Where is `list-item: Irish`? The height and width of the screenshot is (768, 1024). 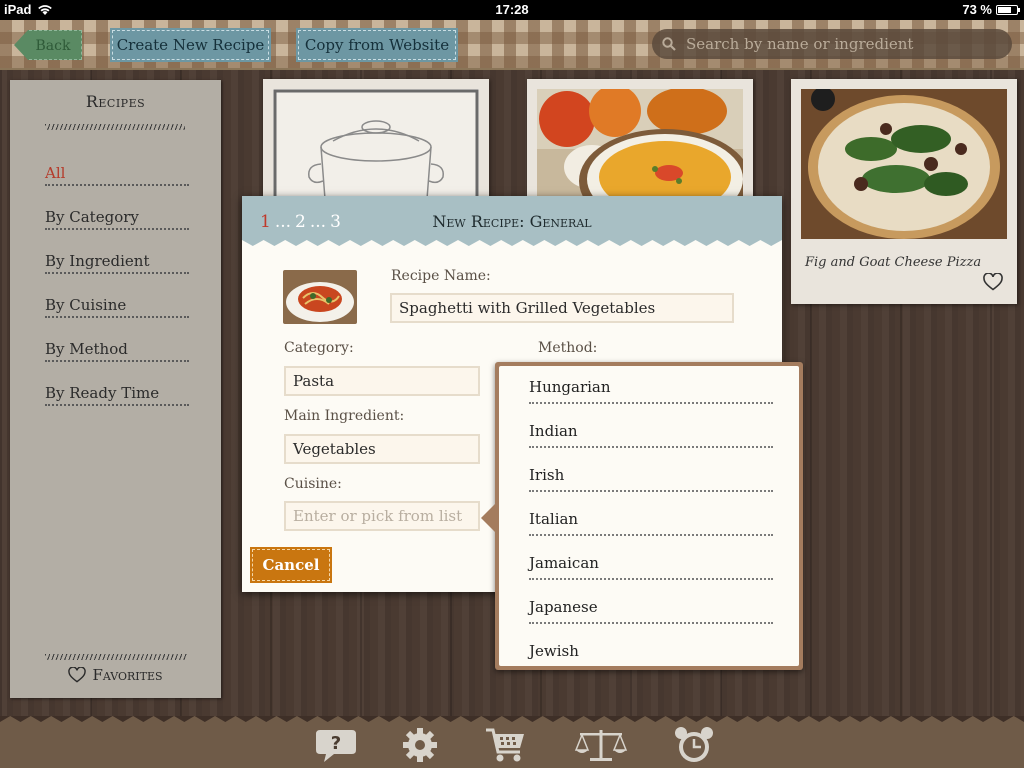 list-item: Irish is located at coordinates (651, 478).